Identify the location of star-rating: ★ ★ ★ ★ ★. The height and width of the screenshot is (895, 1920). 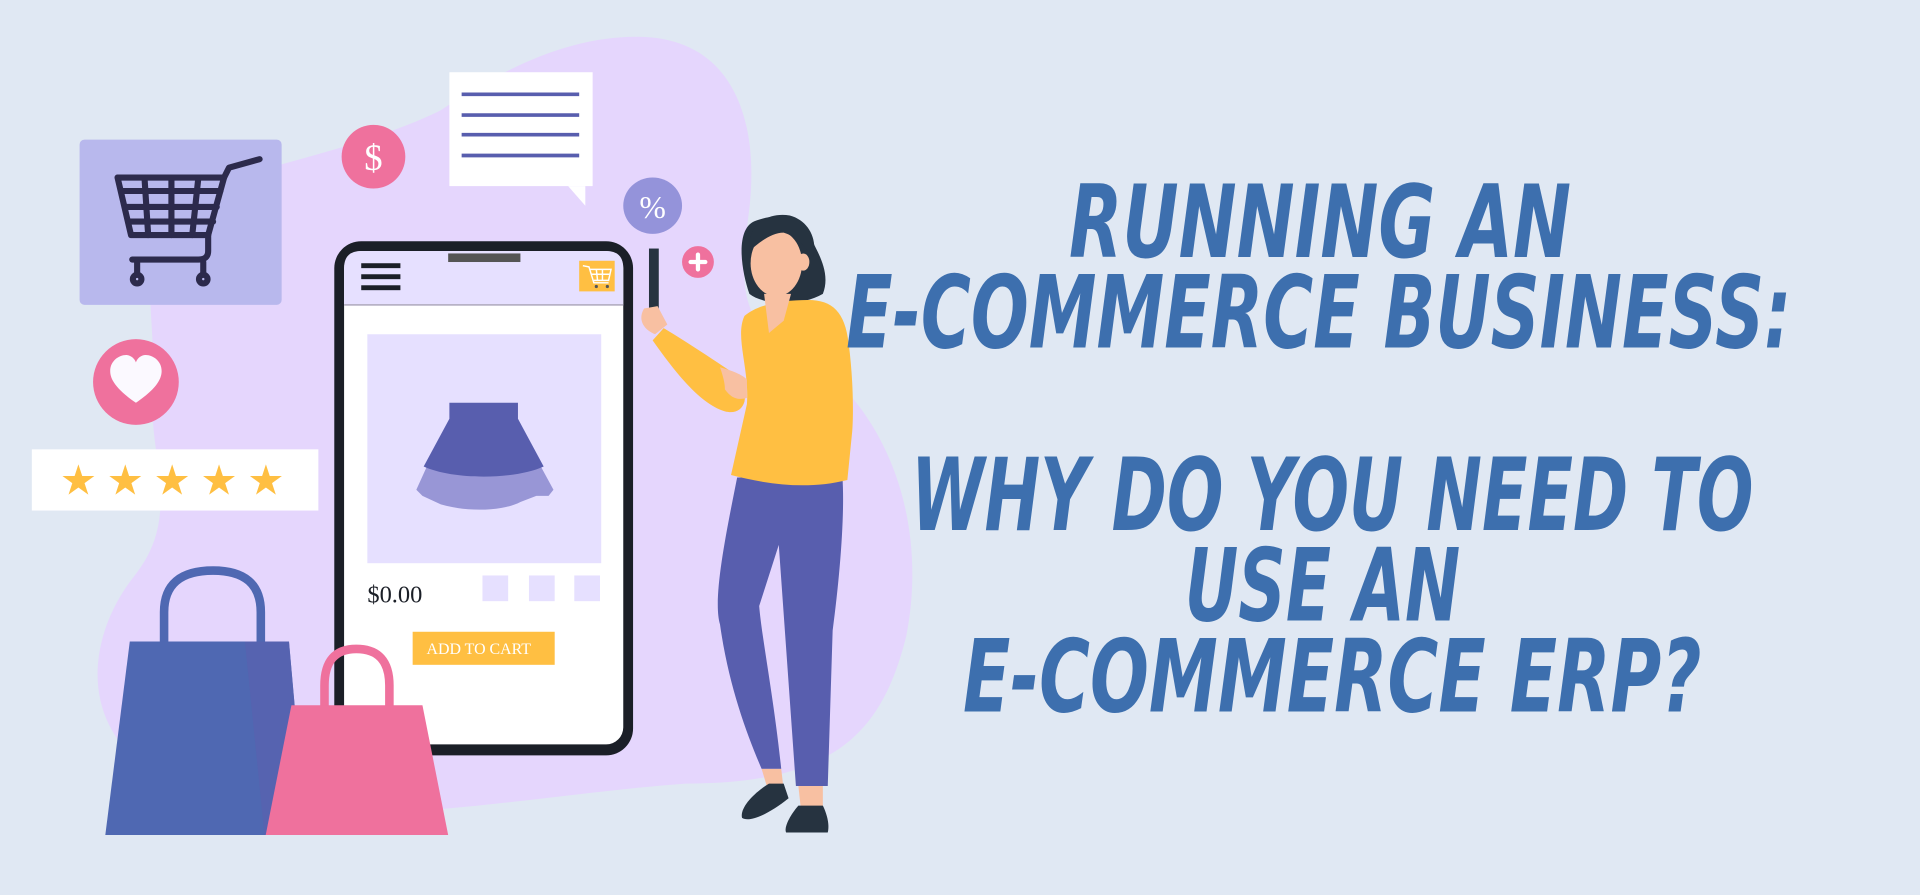
(172, 480).